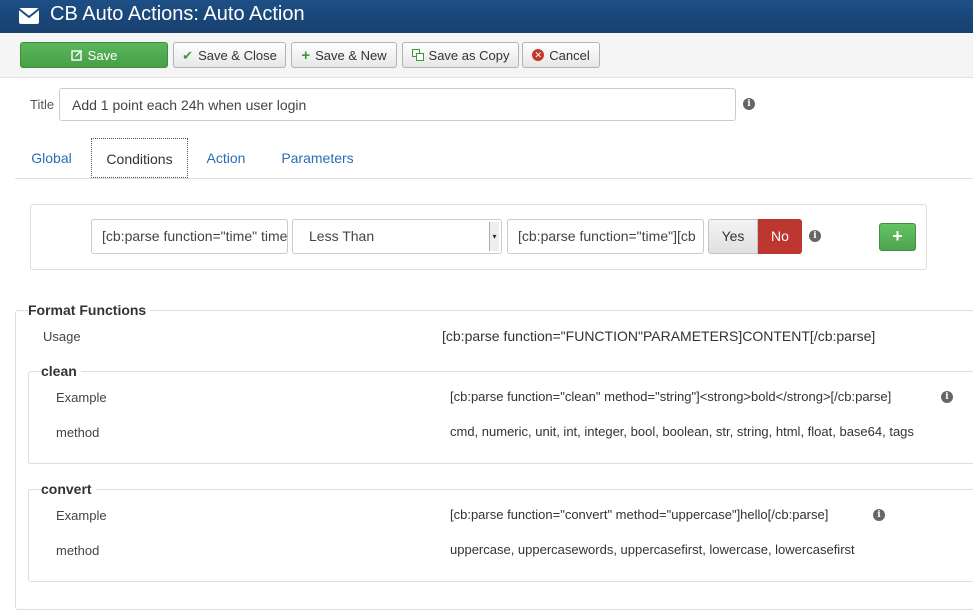 This screenshot has height=610, width=973. I want to click on save-close-button: ✔ Save & Close, so click(229, 55).